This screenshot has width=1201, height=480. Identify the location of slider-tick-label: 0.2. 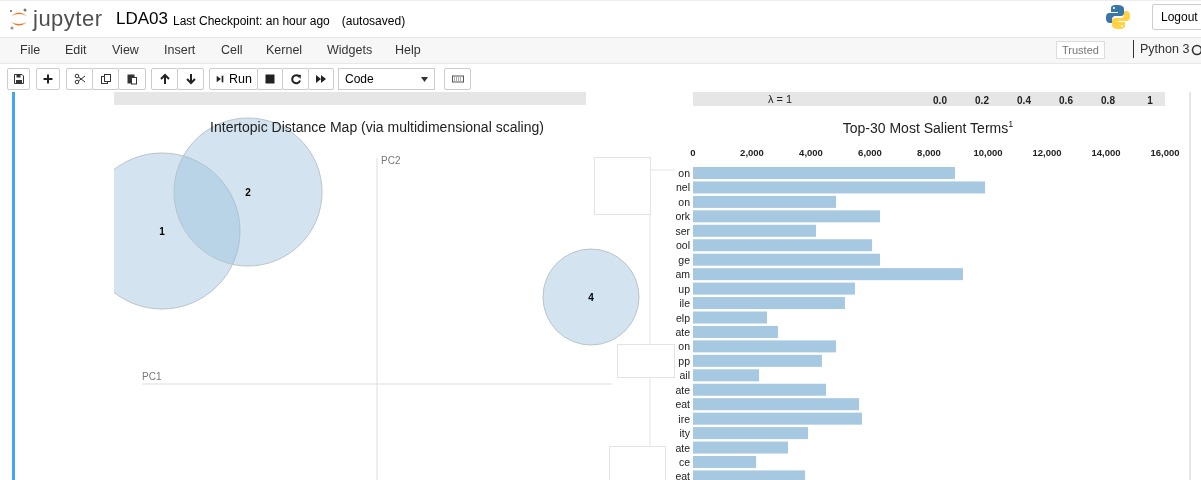
(982, 100).